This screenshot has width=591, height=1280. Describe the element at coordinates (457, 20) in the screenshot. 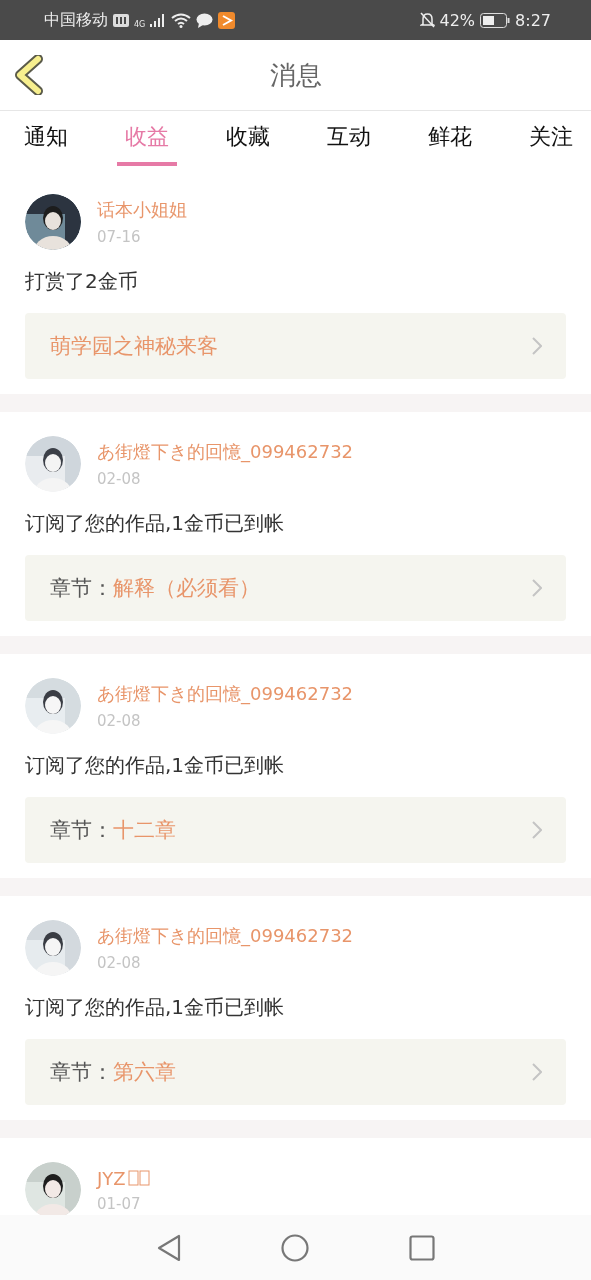

I see `battery-percent: 42%` at that location.